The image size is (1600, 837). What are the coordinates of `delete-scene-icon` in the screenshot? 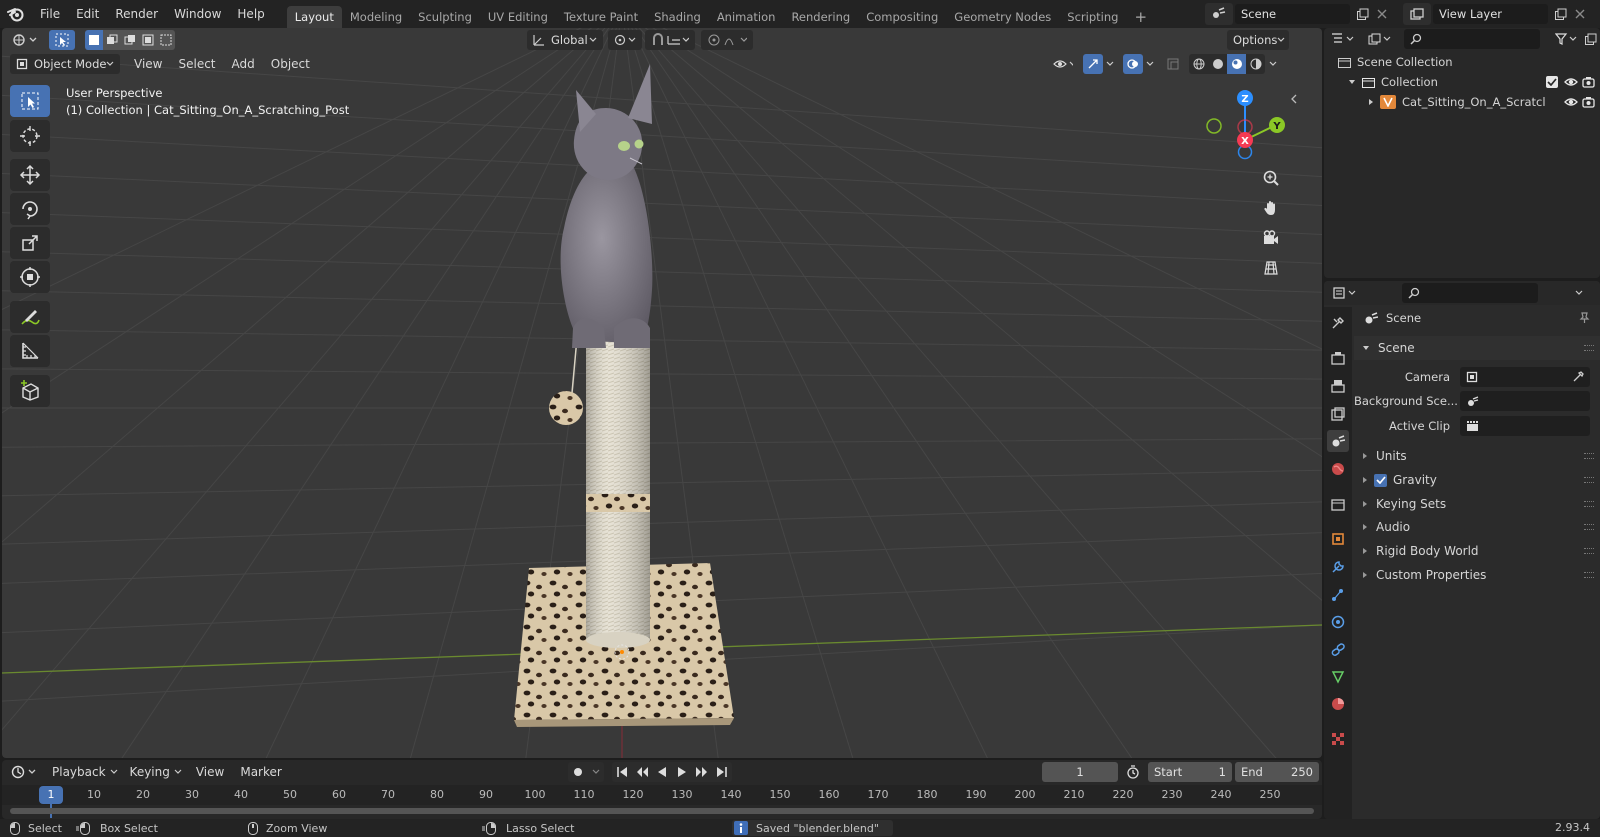 It's located at (1382, 14).